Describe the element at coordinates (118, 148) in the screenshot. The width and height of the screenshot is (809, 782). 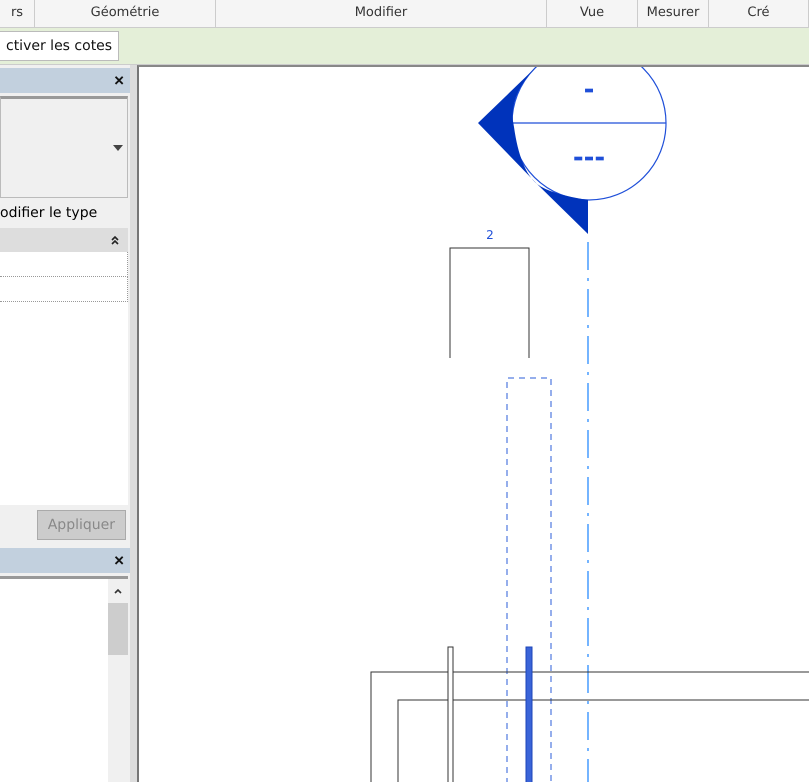
I see `dropdown-caret-icon` at that location.